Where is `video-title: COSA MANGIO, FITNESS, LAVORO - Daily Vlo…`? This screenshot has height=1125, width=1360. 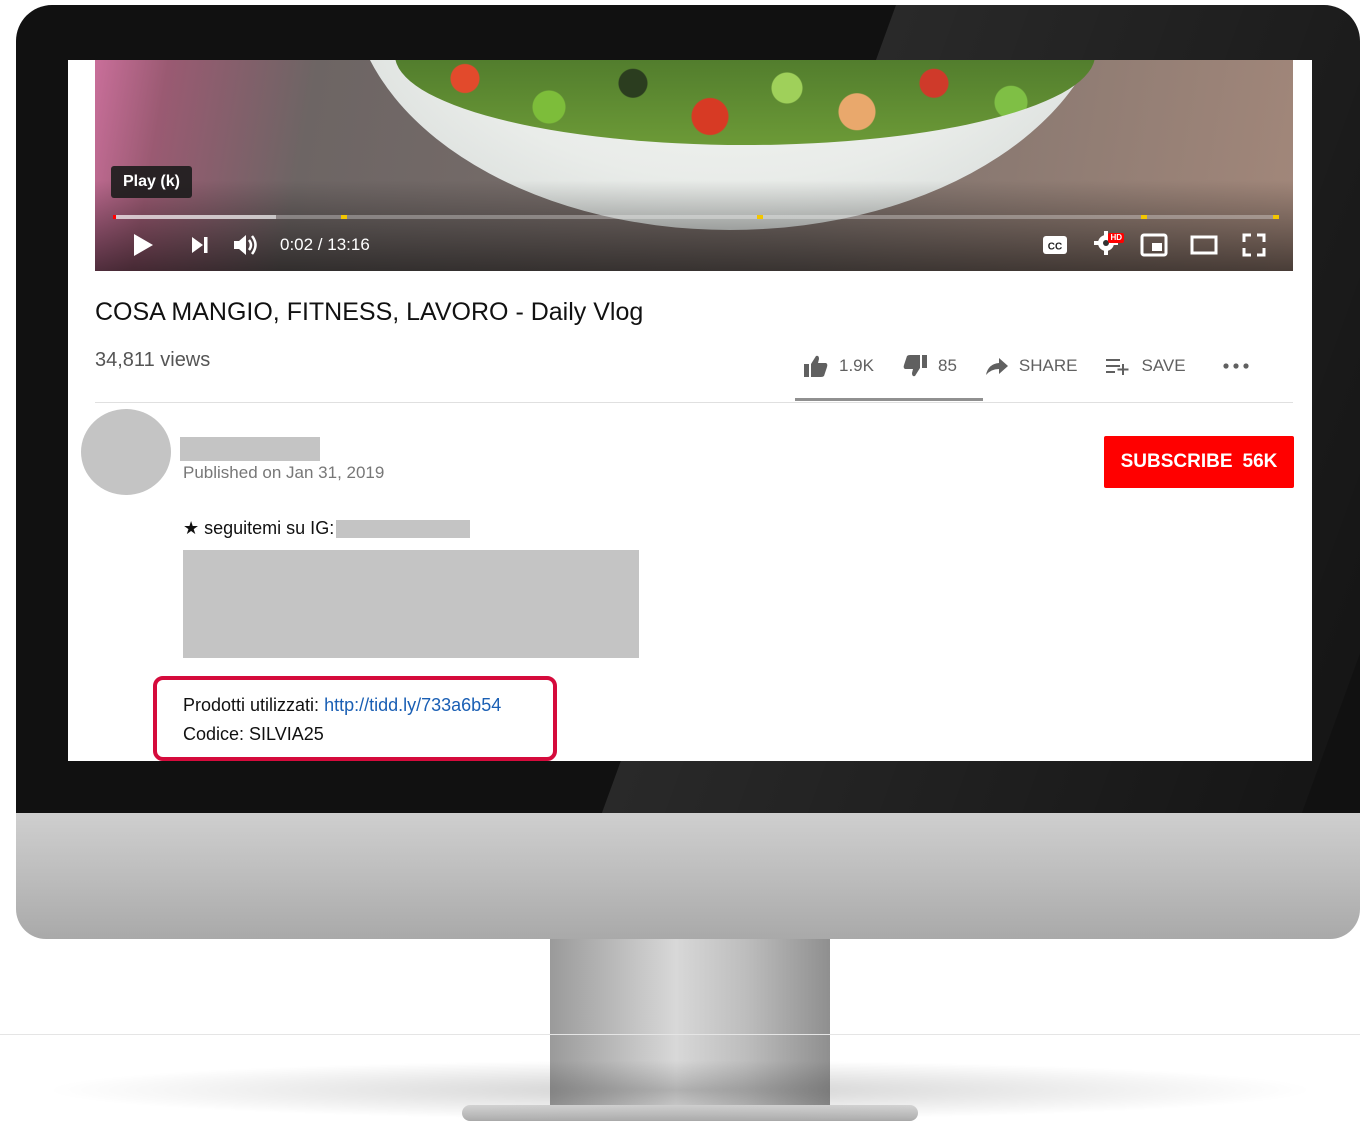 video-title: COSA MANGIO, FITNESS, LAVORO - Daily Vlo… is located at coordinates (369, 312).